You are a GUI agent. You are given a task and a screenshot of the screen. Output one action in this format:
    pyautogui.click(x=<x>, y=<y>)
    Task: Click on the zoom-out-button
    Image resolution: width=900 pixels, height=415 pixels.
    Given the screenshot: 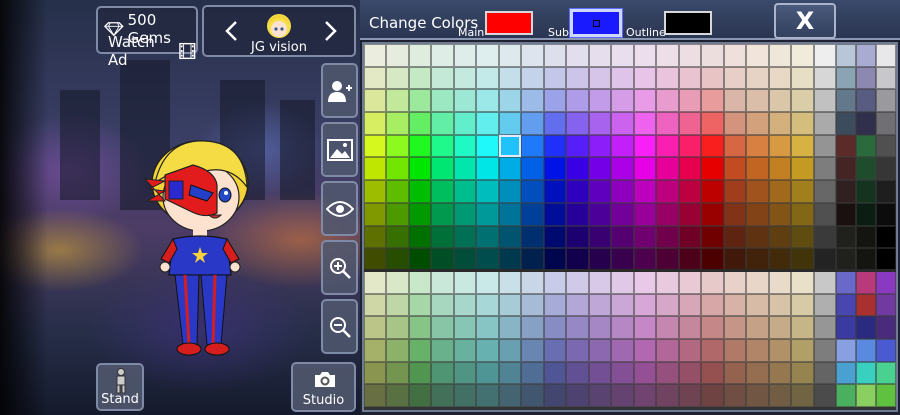 What is the action you would take?
    pyautogui.click(x=339, y=326)
    